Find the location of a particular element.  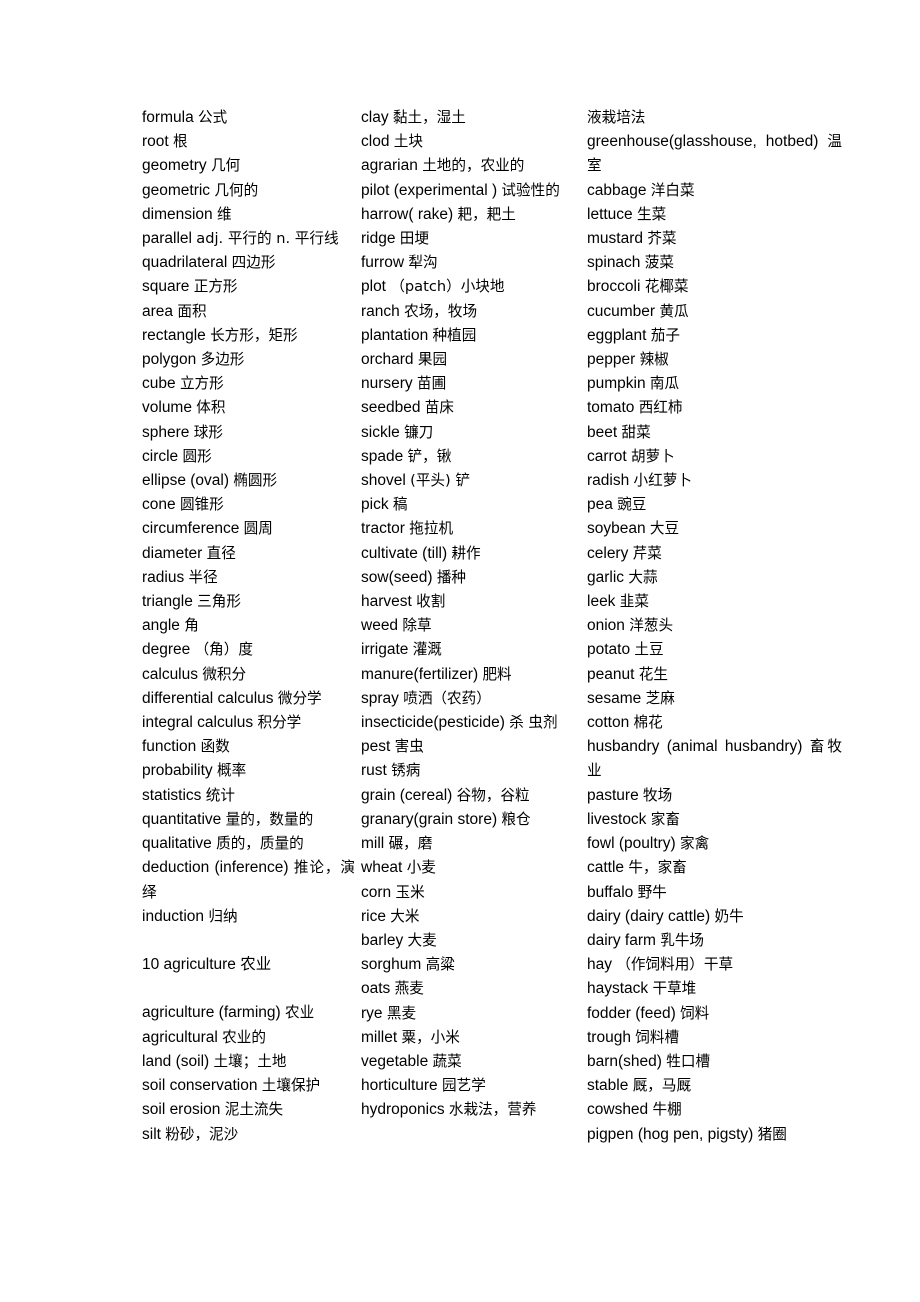

entry-term-english: volume is located at coordinates (167, 408).